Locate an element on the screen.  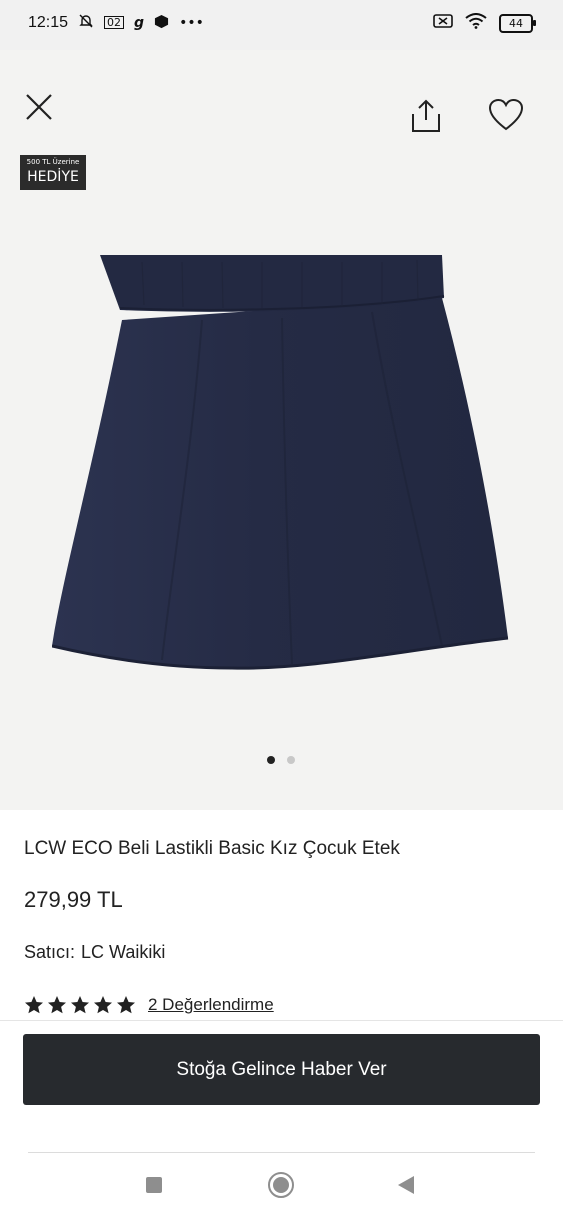
status-right: 44 is located at coordinates (484, 23).